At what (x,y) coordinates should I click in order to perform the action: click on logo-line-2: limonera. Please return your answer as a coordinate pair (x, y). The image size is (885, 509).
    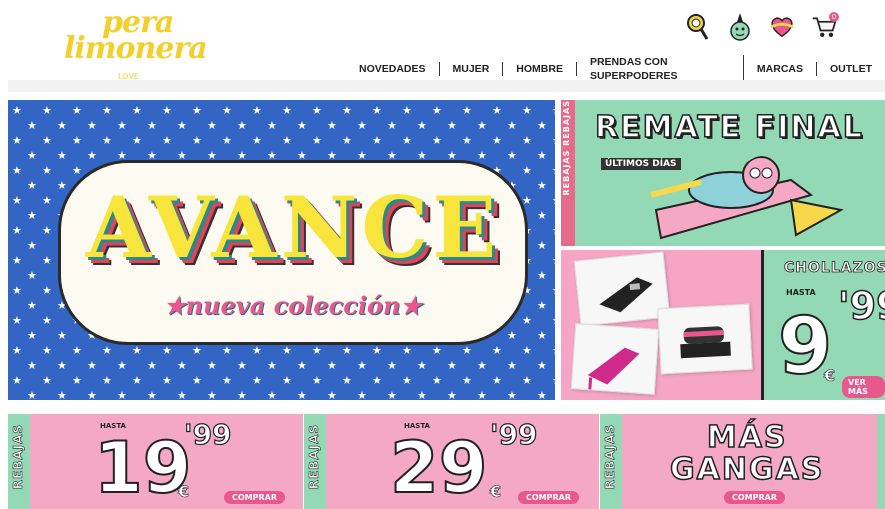
    Looking at the image, I should click on (136, 48).